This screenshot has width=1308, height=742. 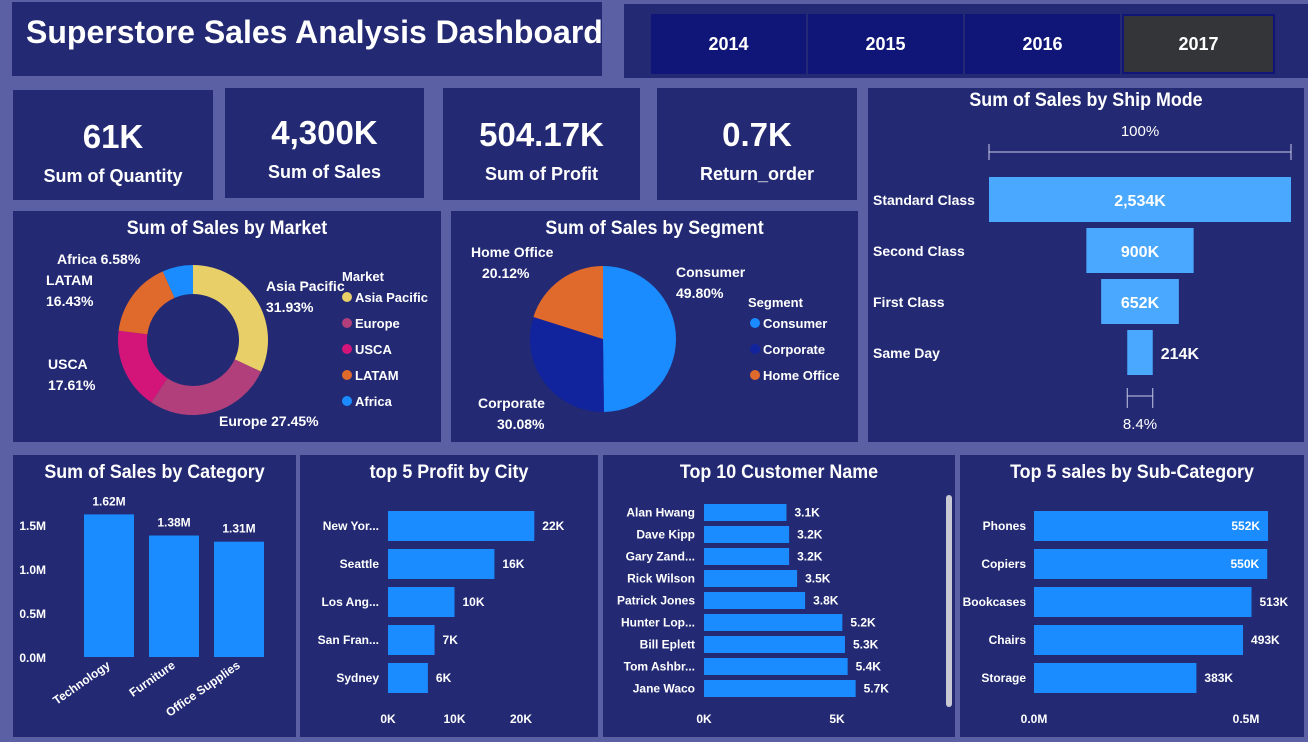 What do you see at coordinates (795, 323) in the screenshot?
I see `legend-item: Consumer` at bounding box center [795, 323].